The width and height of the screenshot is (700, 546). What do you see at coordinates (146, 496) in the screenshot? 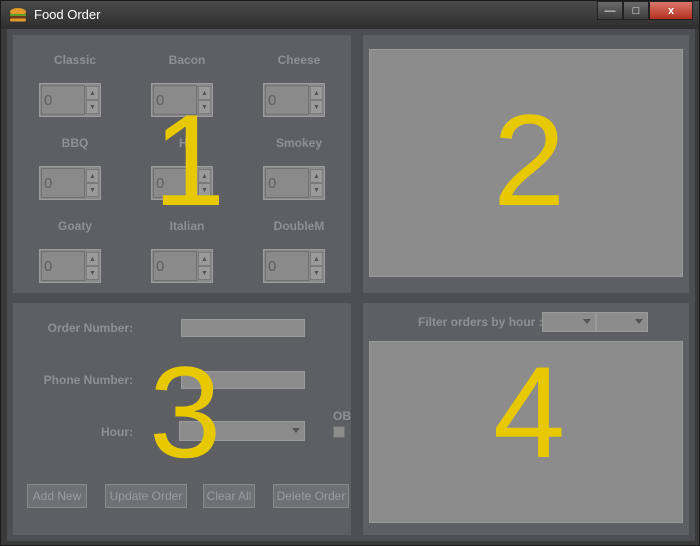
I see `update-order-button: Update Order` at bounding box center [146, 496].